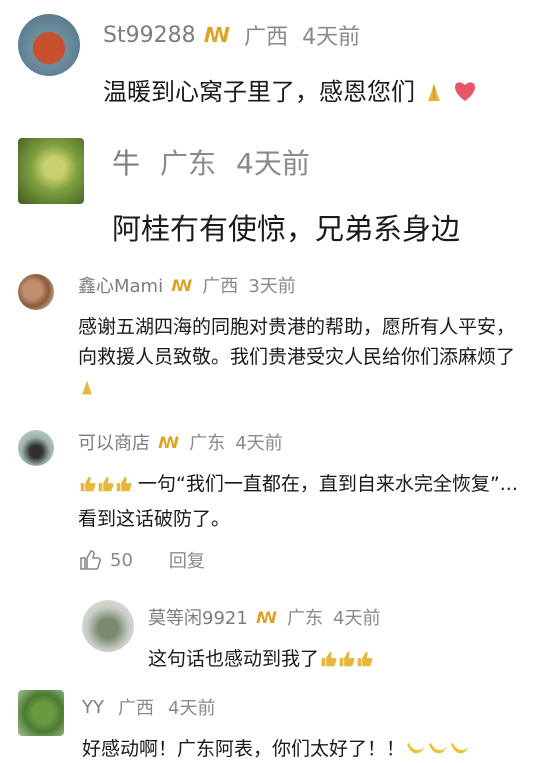  I want to click on comment-text: 好感动啊！广东阿表，你们太好了！！, so click(276, 748).